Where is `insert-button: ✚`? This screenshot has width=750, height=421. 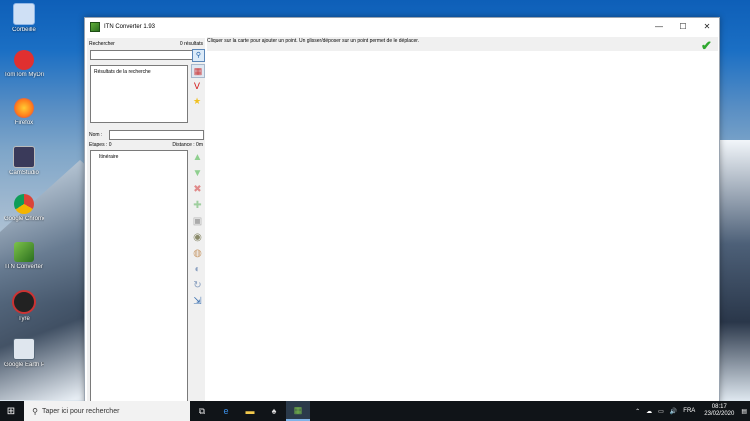
insert-button: ✚ is located at coordinates (197, 205).